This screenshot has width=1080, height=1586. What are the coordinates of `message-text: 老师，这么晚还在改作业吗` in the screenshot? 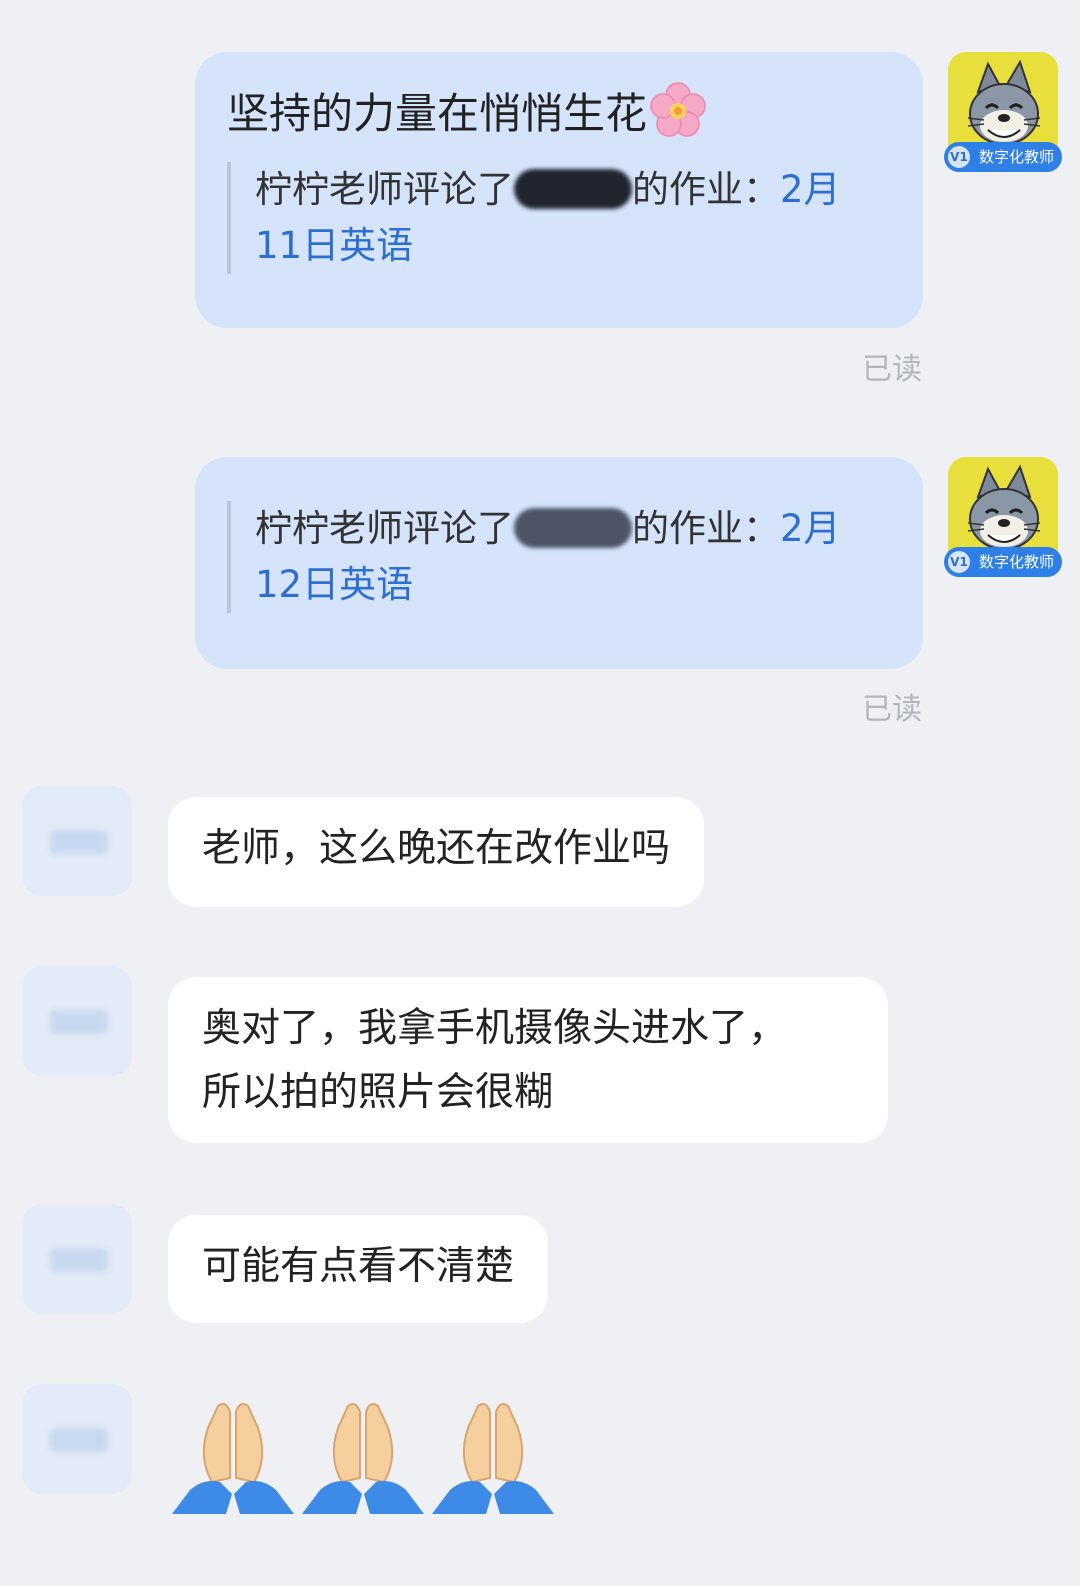 It's located at (436, 848).